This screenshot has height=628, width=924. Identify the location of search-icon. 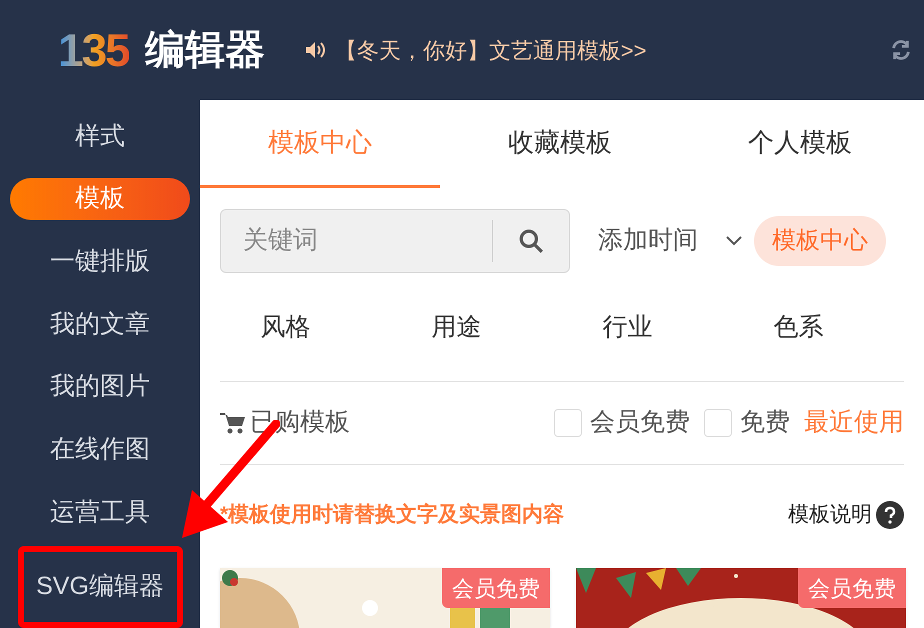
(531, 241).